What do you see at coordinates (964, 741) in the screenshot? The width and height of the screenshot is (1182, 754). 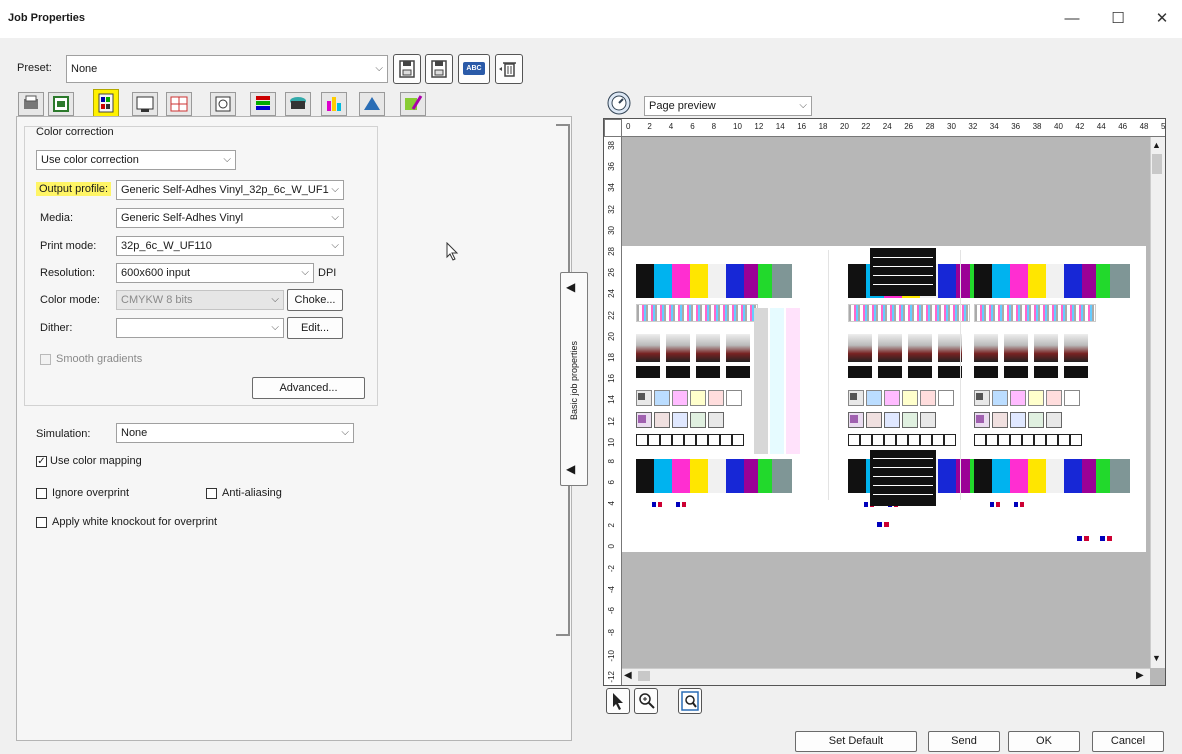 I see `send-button: Send` at bounding box center [964, 741].